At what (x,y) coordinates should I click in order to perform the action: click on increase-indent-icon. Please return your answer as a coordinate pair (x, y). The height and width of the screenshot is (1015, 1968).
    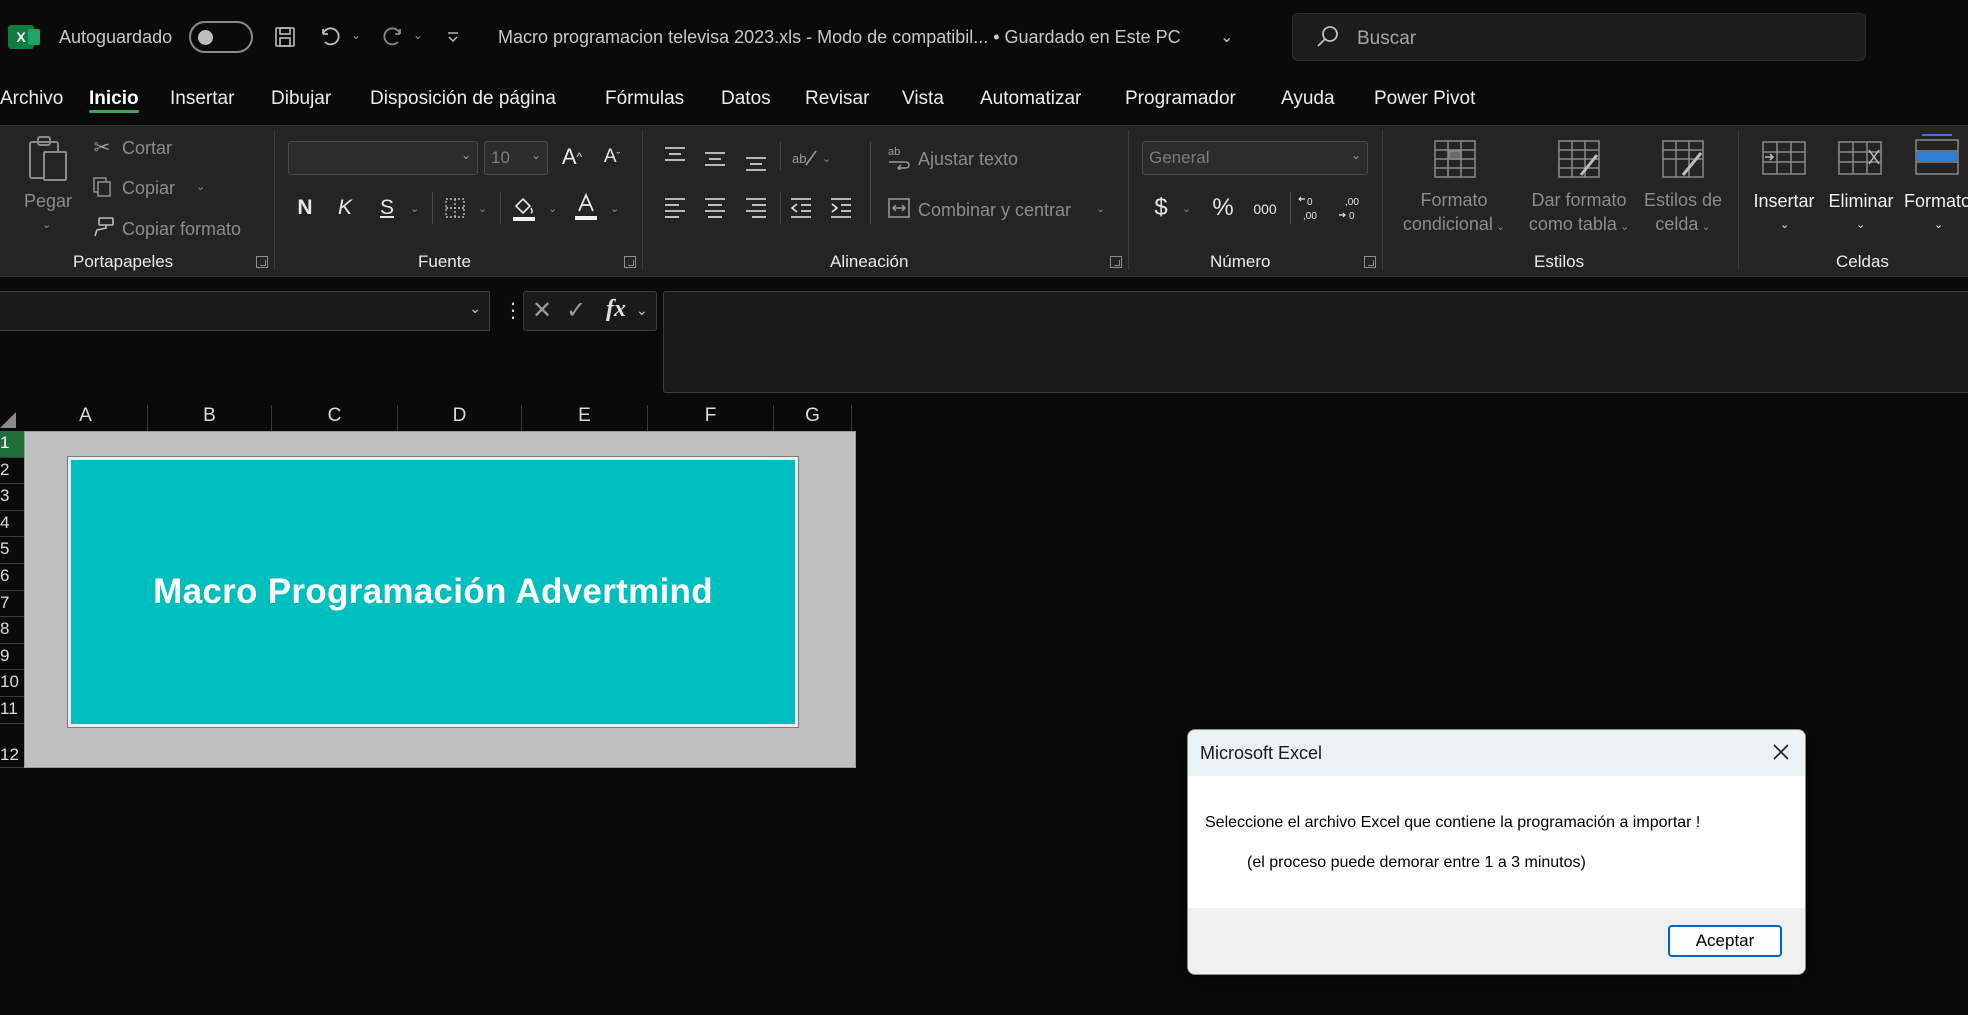
    Looking at the image, I should click on (841, 207).